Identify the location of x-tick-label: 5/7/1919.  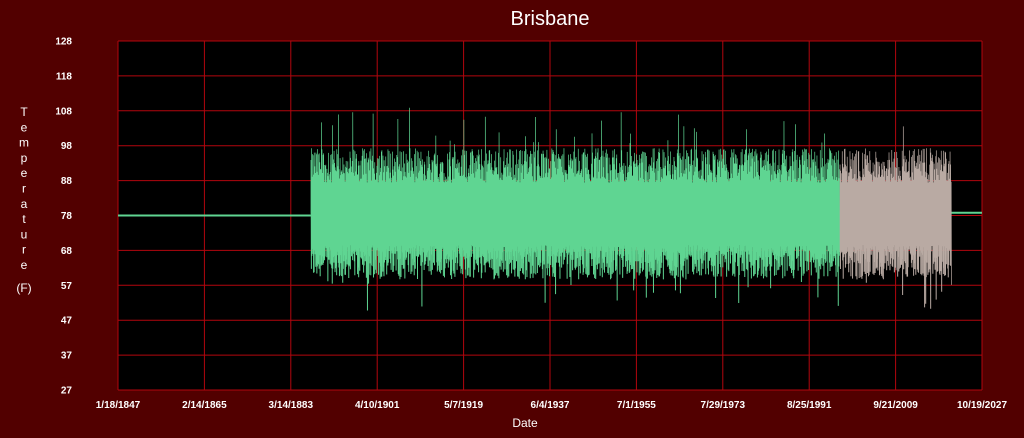
(463, 405).